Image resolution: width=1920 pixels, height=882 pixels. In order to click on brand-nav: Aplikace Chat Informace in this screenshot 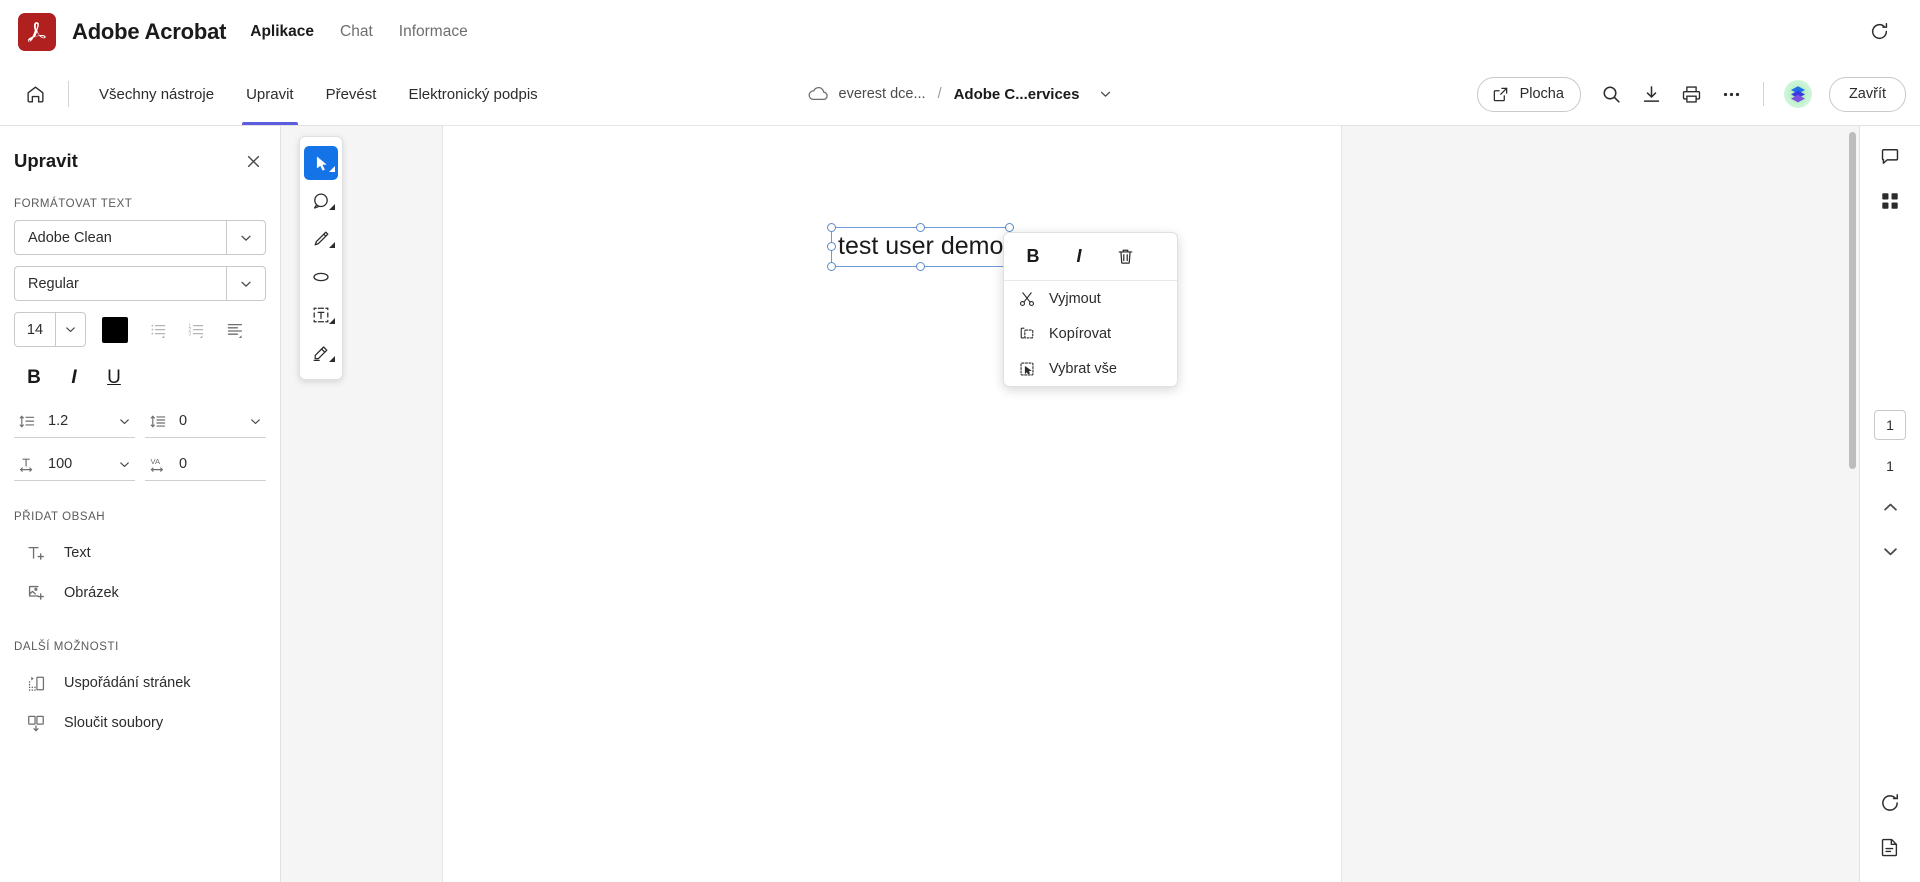, I will do `click(358, 32)`.